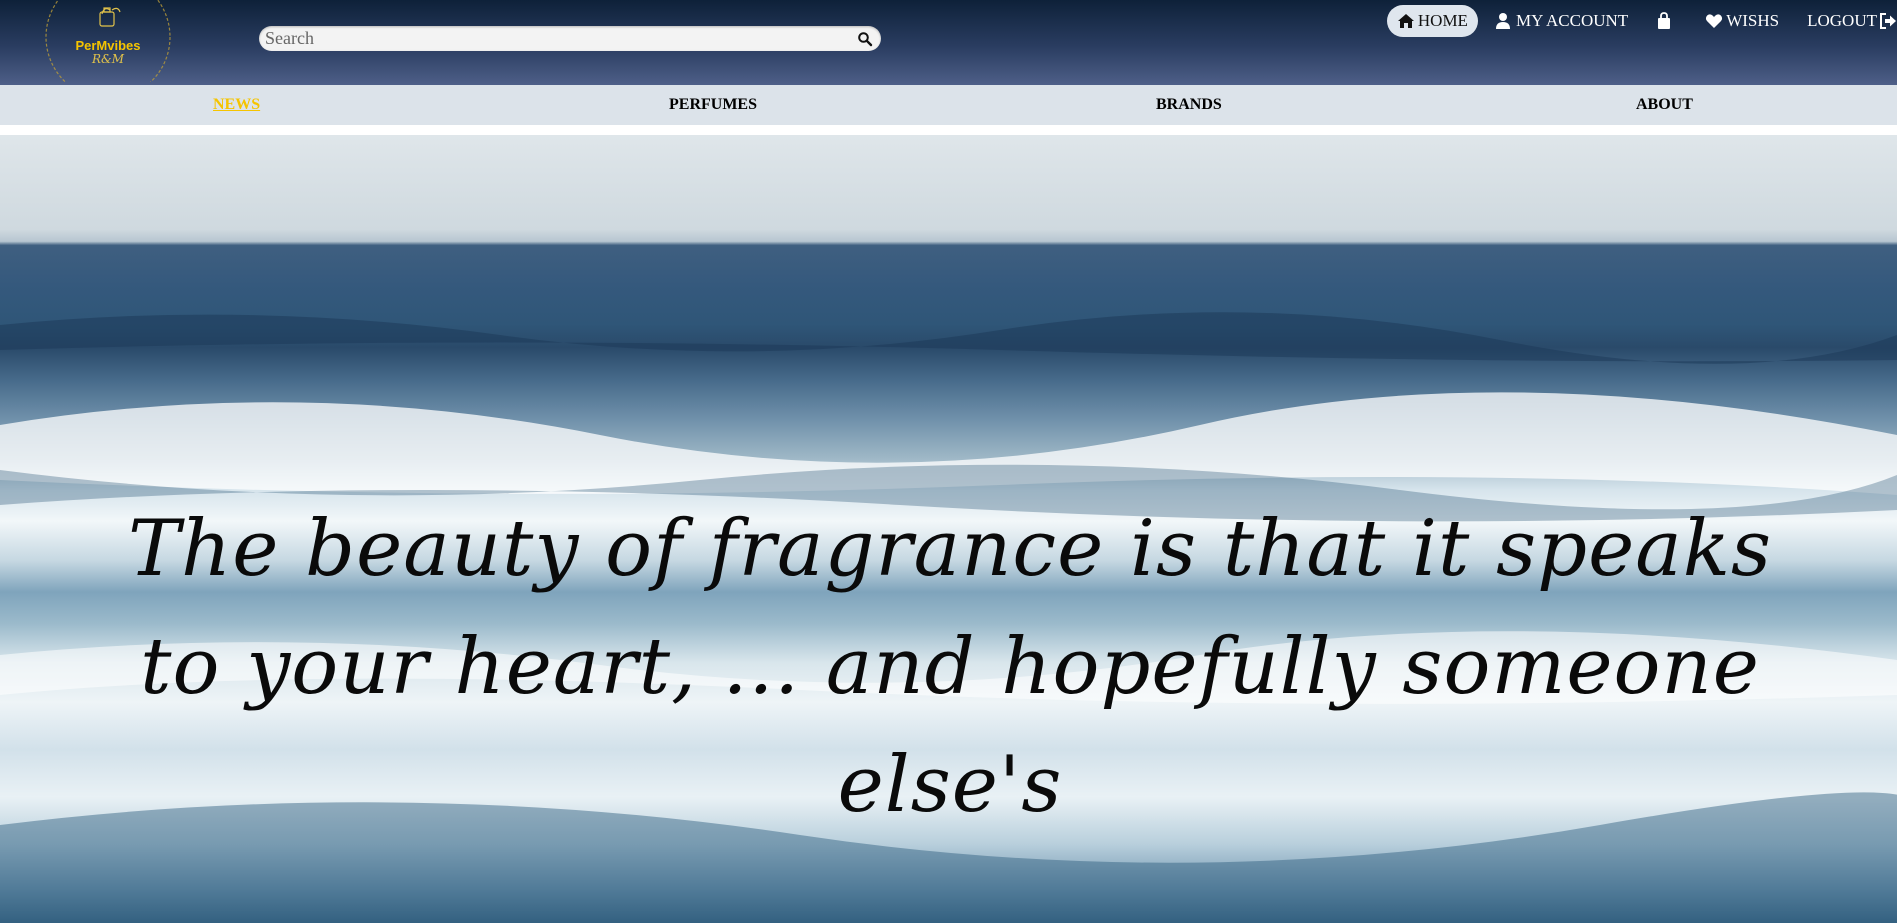 The image size is (1897, 923). I want to click on logout-link: LOGOUT, so click(1852, 21).